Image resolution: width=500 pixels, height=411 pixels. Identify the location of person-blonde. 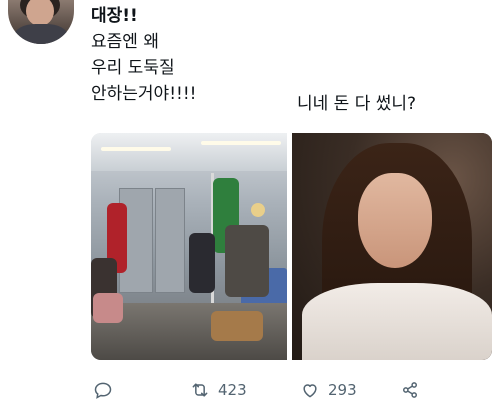
(247, 261).